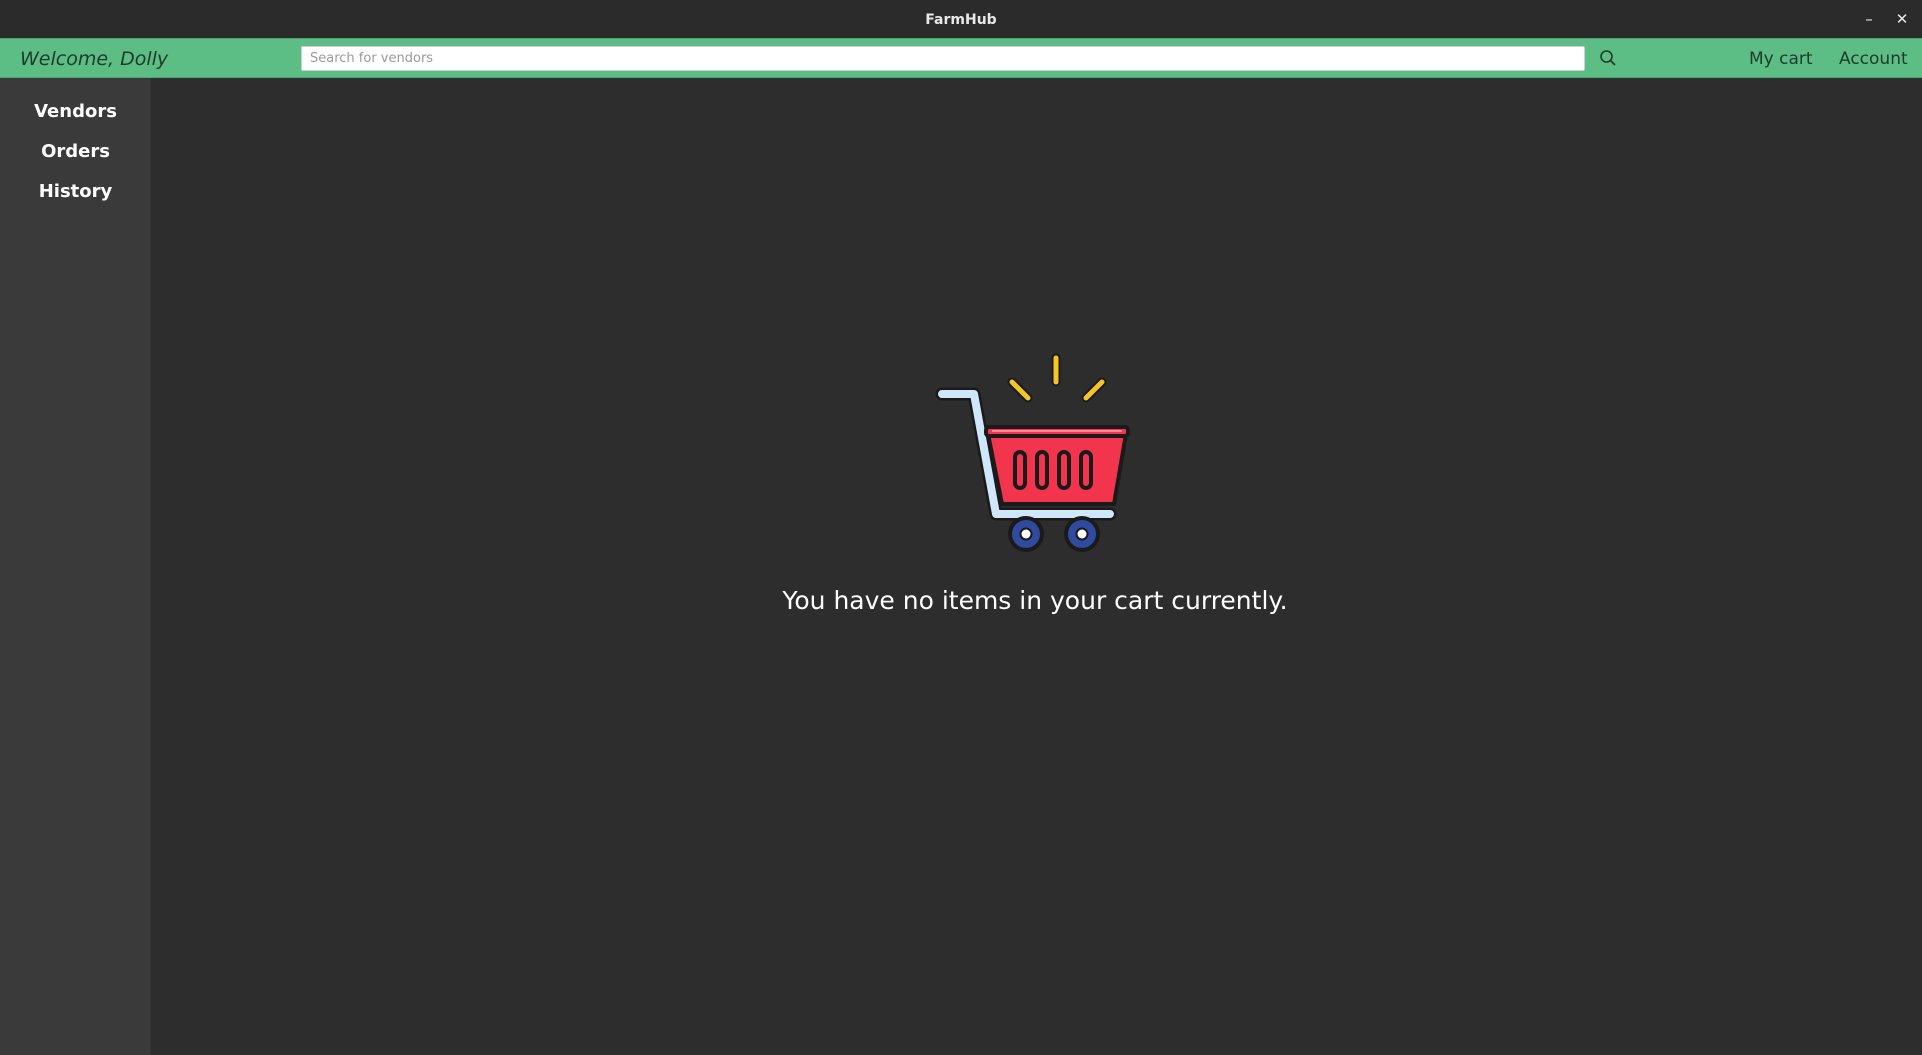 Image resolution: width=1922 pixels, height=1055 pixels. What do you see at coordinates (1869, 19) in the screenshot?
I see `minimize-button: –` at bounding box center [1869, 19].